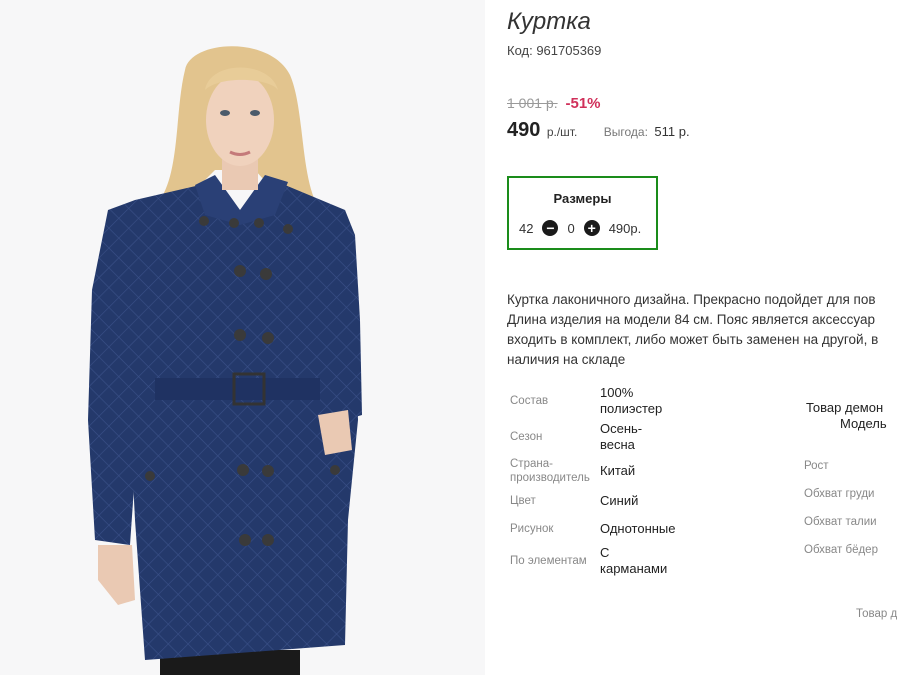  What do you see at coordinates (583, 103) in the screenshot?
I see `discount-badge: -51%` at bounding box center [583, 103].